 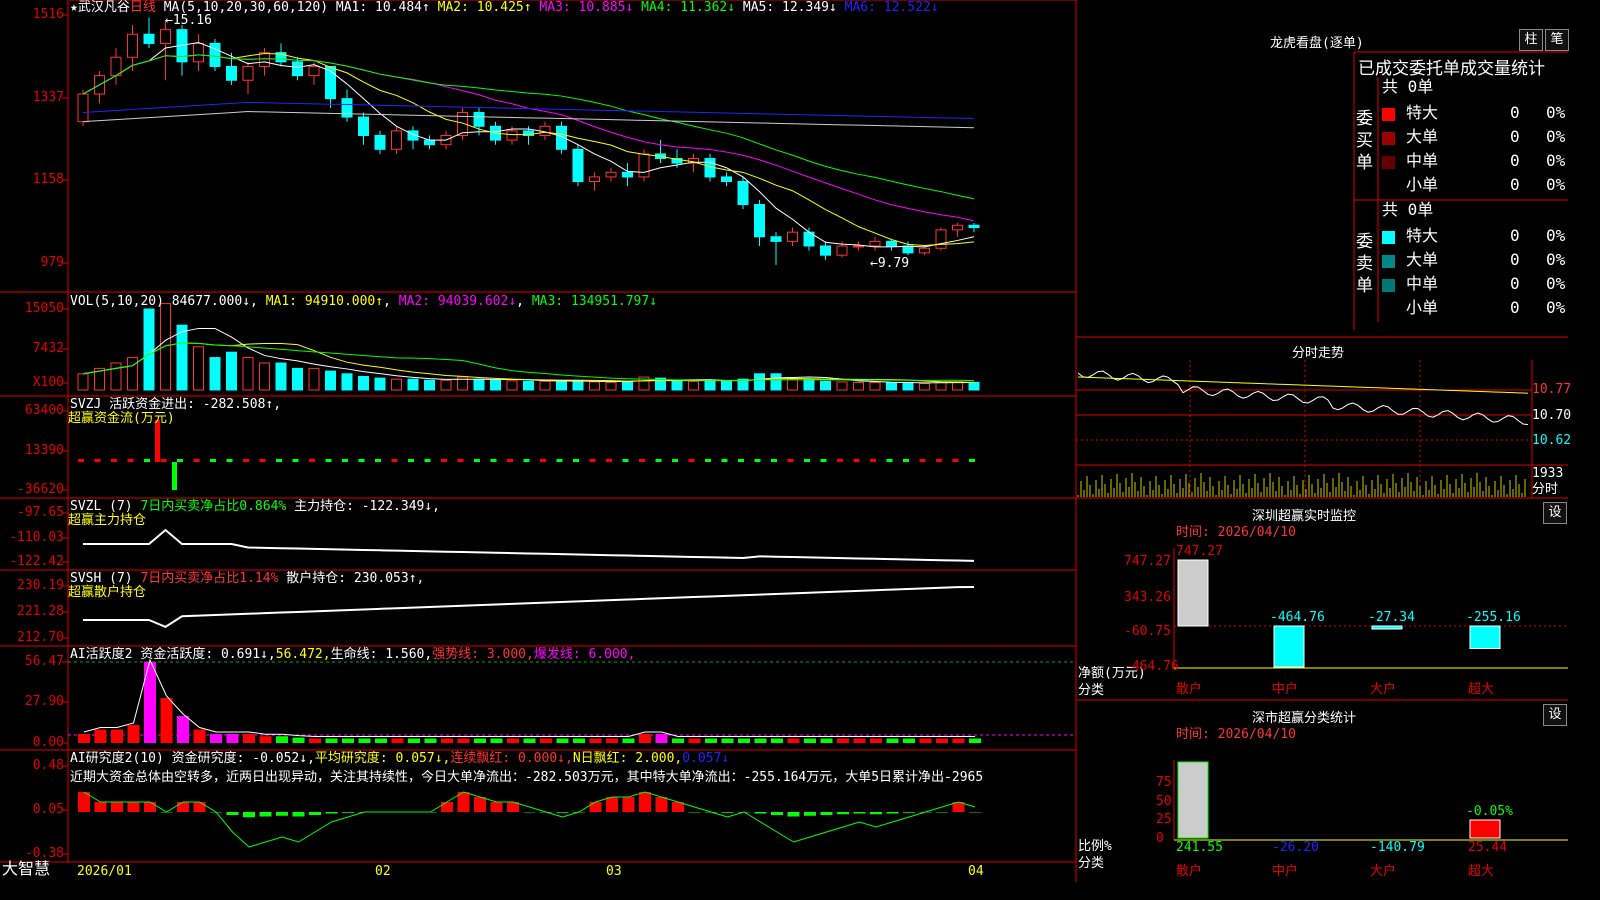 What do you see at coordinates (1556, 259) in the screenshot?
I see `order-percent: 0%` at bounding box center [1556, 259].